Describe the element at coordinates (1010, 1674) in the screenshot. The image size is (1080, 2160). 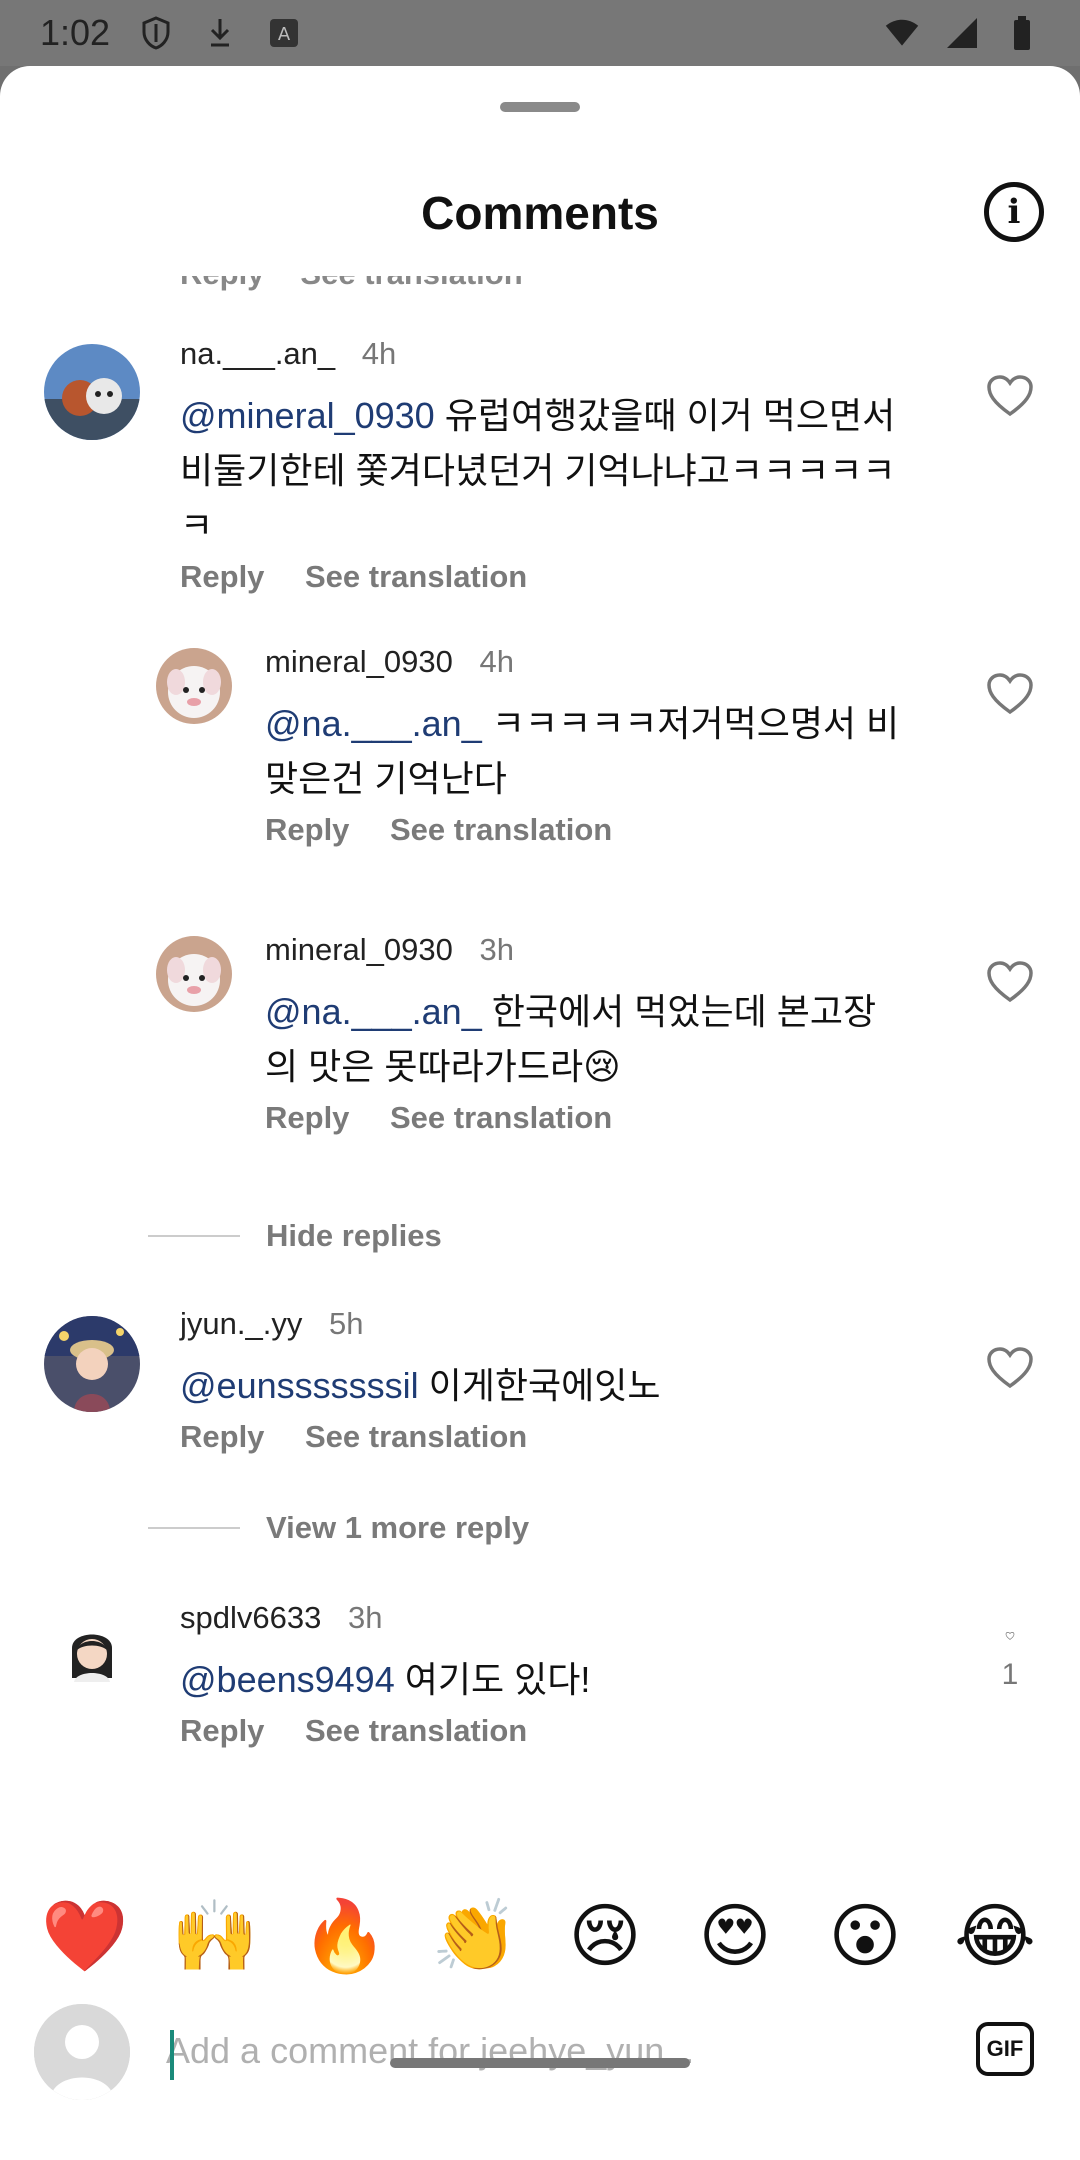
I see `like-count: 1` at that location.